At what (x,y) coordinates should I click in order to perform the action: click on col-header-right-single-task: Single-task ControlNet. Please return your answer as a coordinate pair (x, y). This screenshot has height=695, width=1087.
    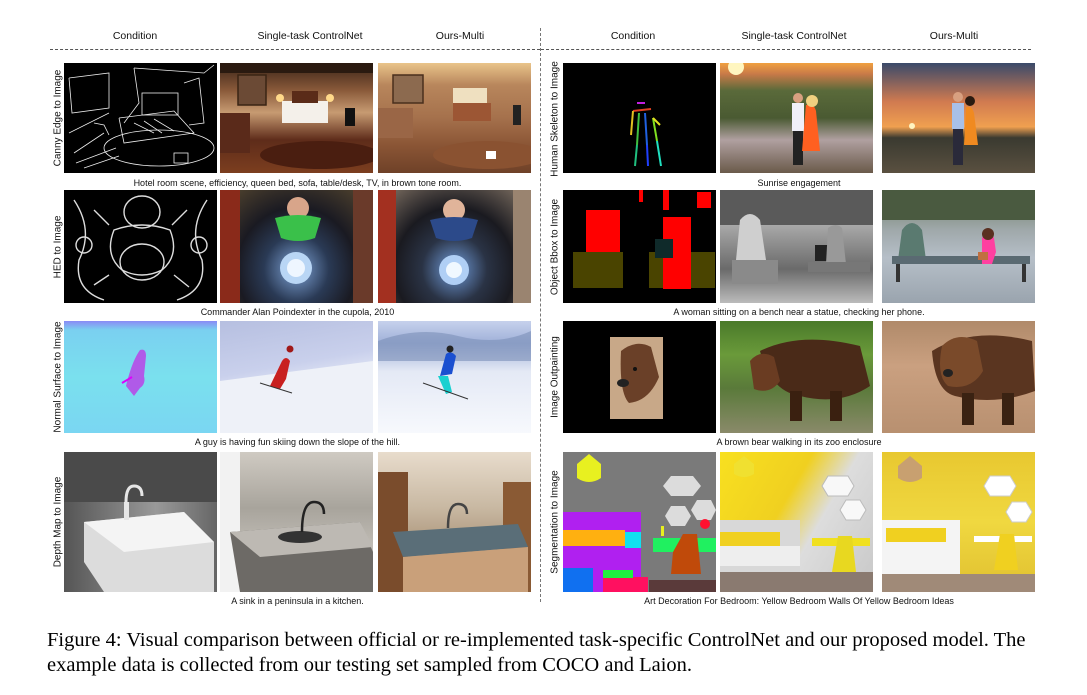
    Looking at the image, I should click on (794, 36).